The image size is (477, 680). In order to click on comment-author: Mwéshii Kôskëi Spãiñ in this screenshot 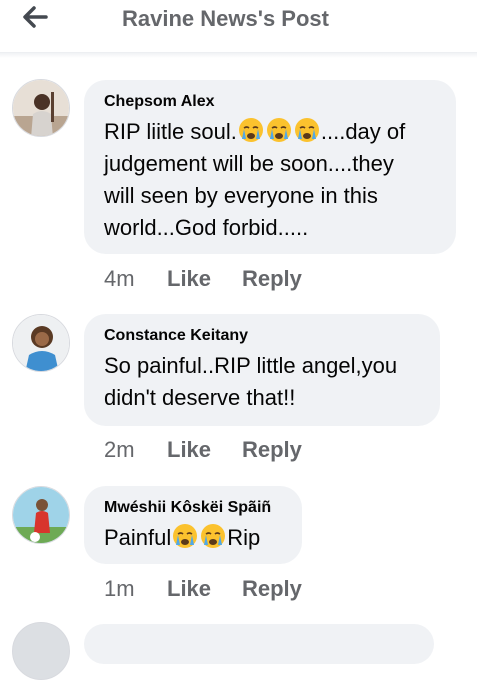, I will do `click(193, 508)`.